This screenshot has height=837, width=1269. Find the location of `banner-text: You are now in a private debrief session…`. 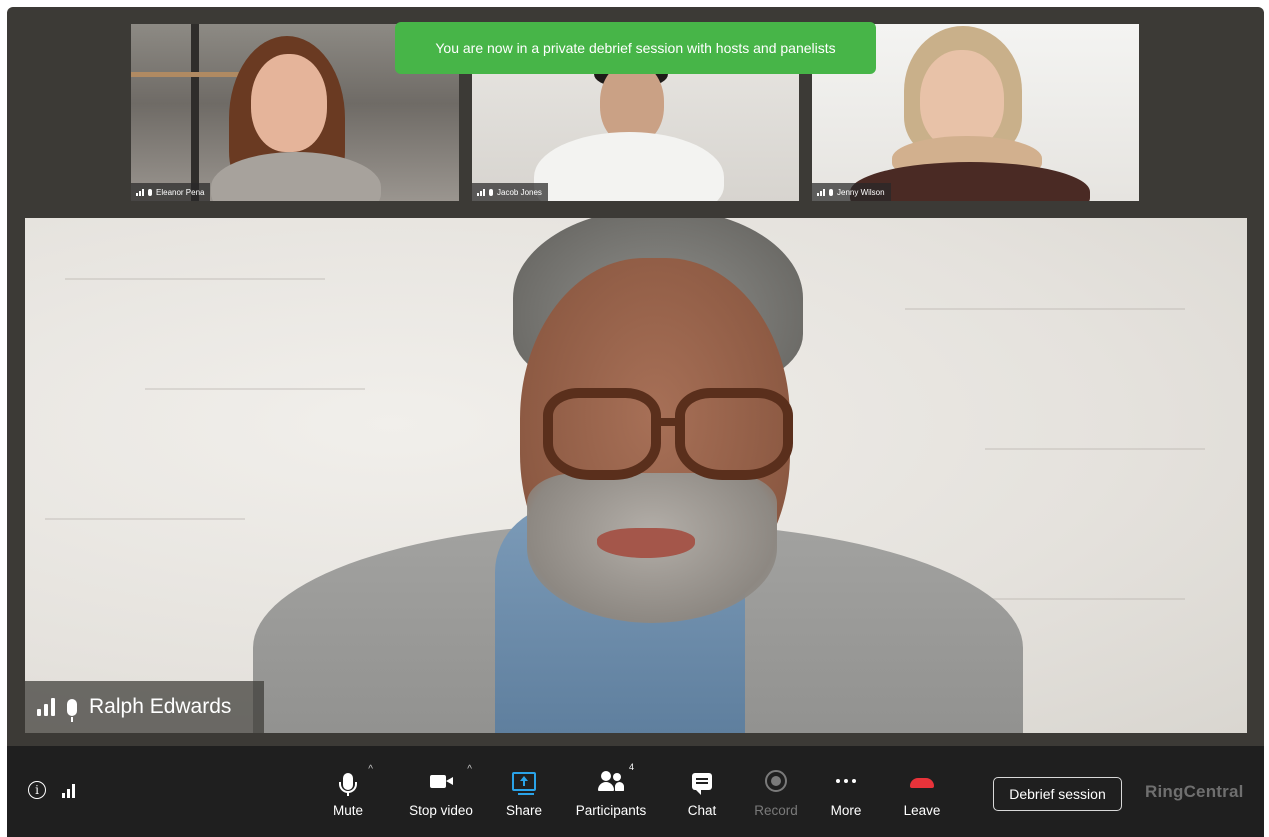

banner-text: You are now in a private debrief session… is located at coordinates (635, 48).